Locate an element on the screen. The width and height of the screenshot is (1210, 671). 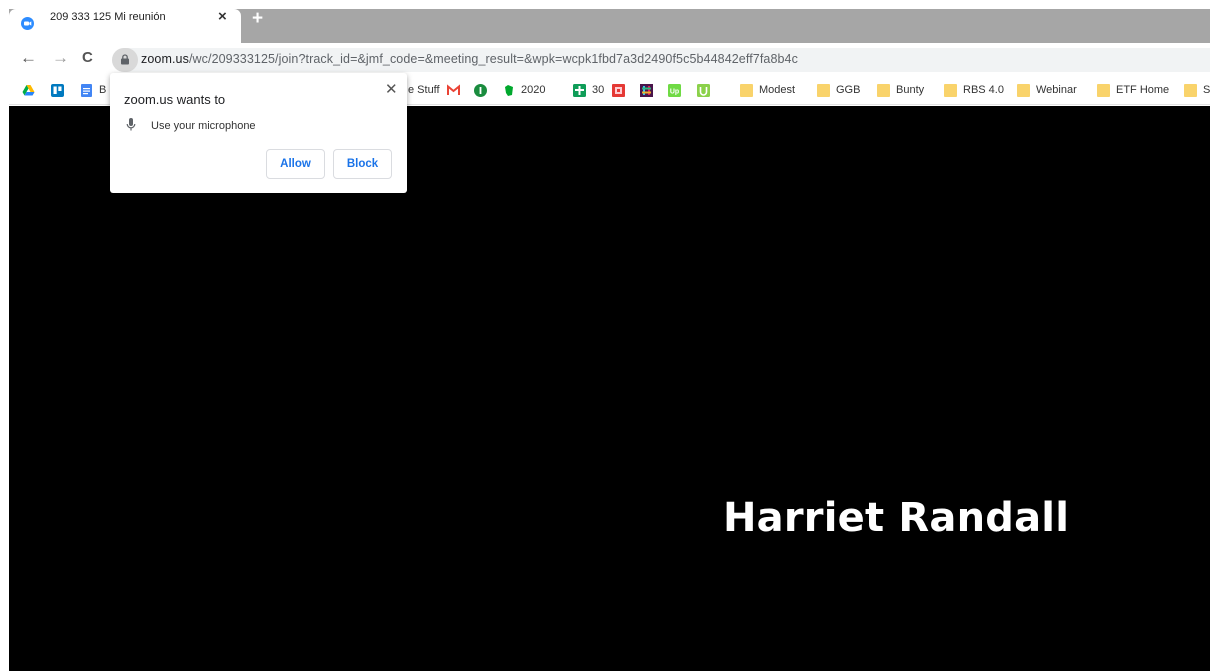
bookmark-sheets: 30 is located at coordinates (588, 90).